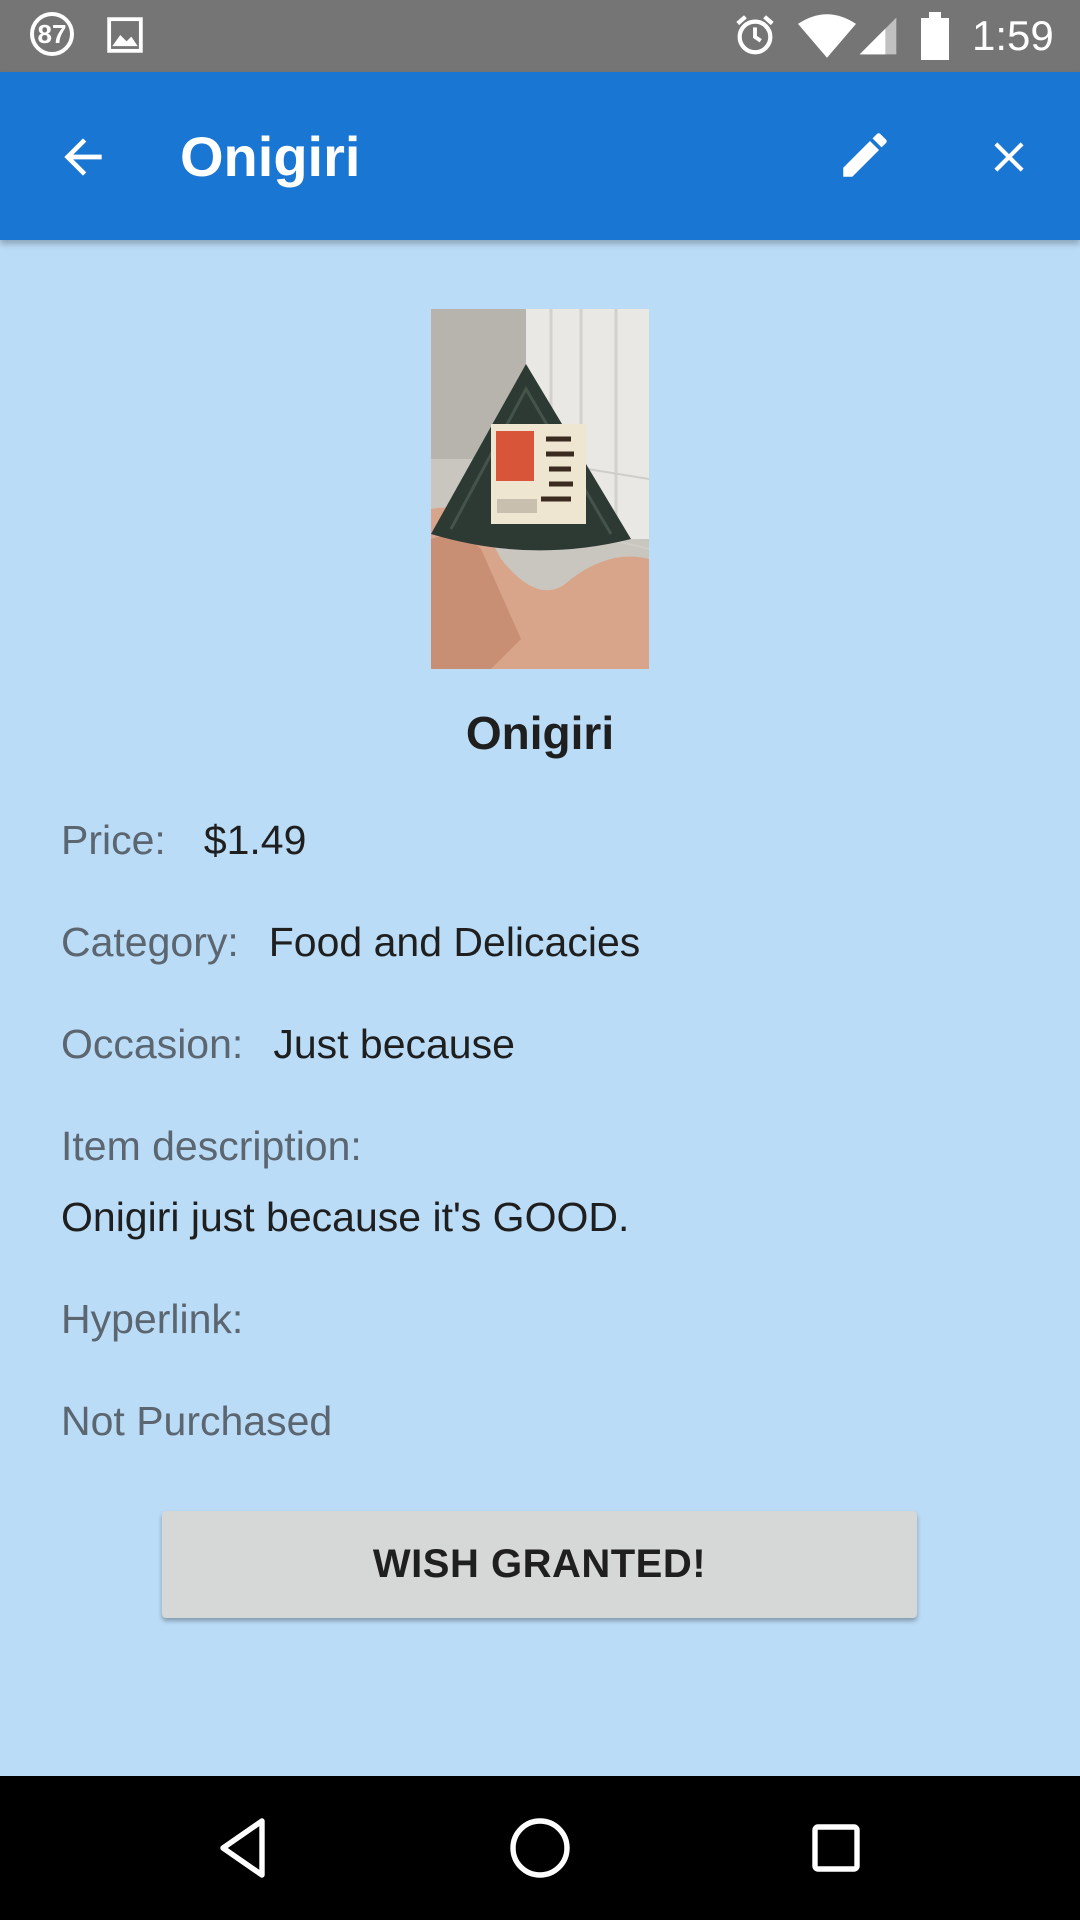 This screenshot has width=1080, height=1920. What do you see at coordinates (540, 733) in the screenshot?
I see `item-name: Onigiri` at bounding box center [540, 733].